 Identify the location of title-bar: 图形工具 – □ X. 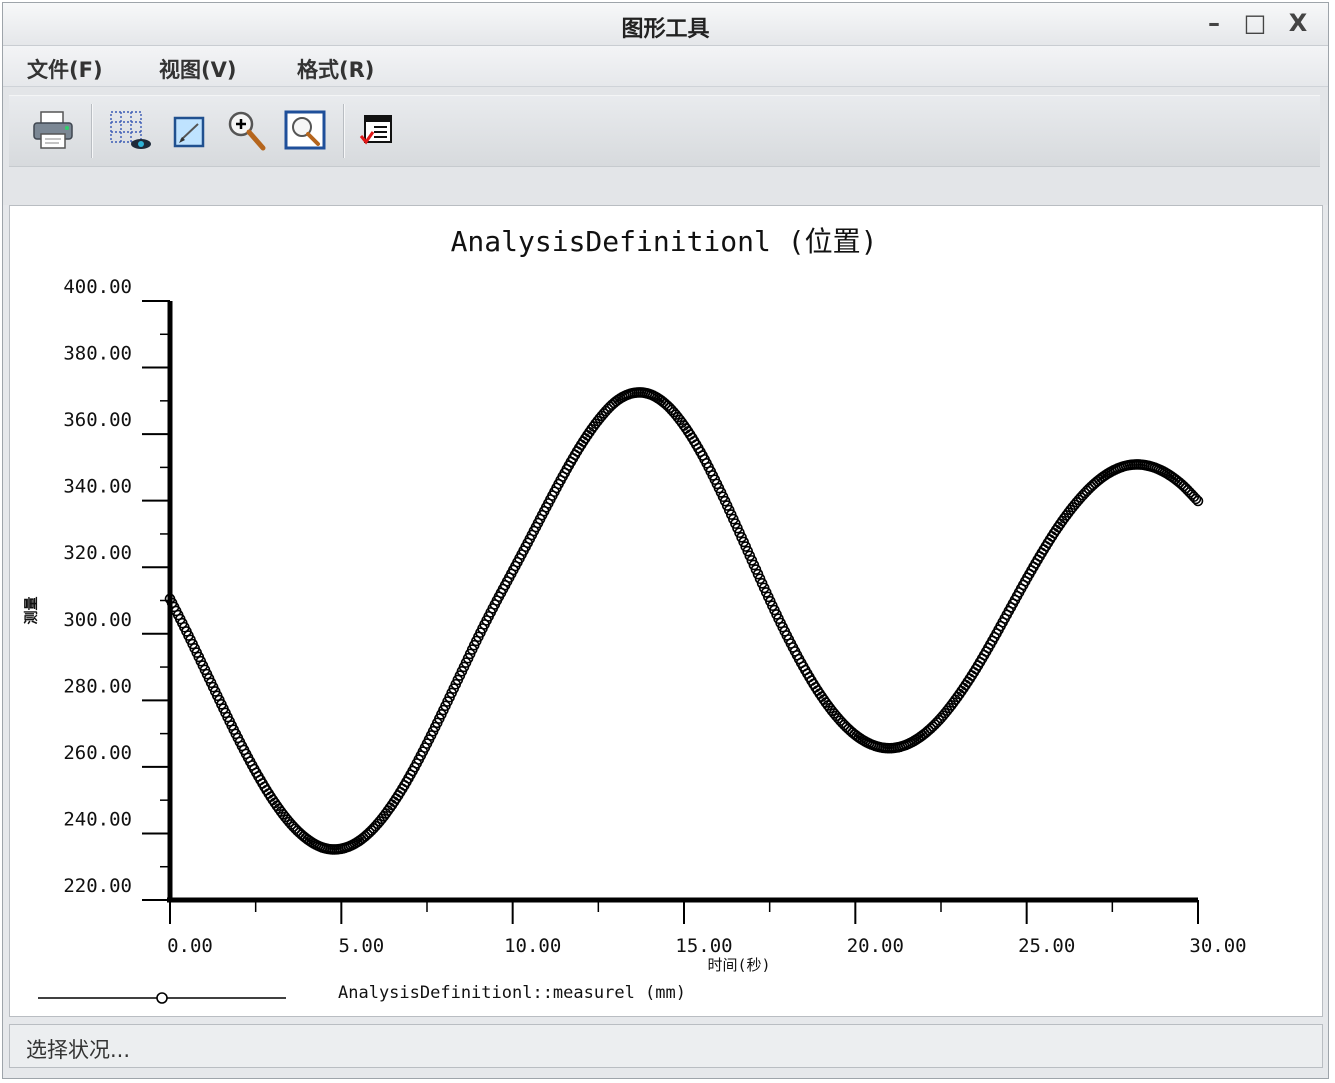
(665, 24).